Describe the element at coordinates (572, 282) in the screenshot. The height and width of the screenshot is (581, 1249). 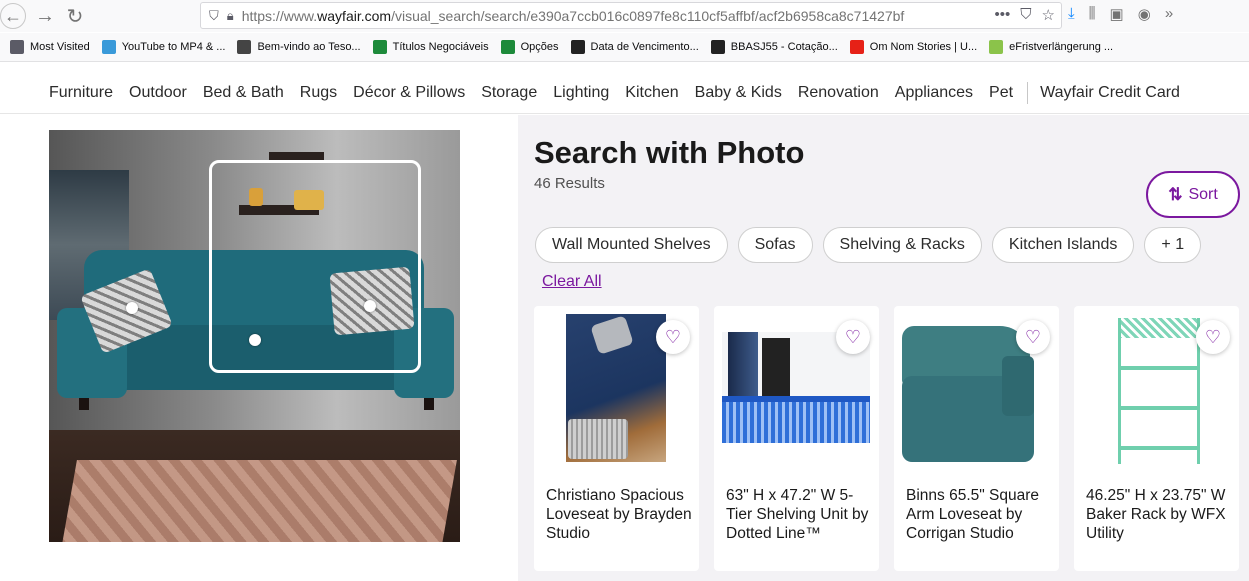
I see `clear-all-link: Clear All` at that location.